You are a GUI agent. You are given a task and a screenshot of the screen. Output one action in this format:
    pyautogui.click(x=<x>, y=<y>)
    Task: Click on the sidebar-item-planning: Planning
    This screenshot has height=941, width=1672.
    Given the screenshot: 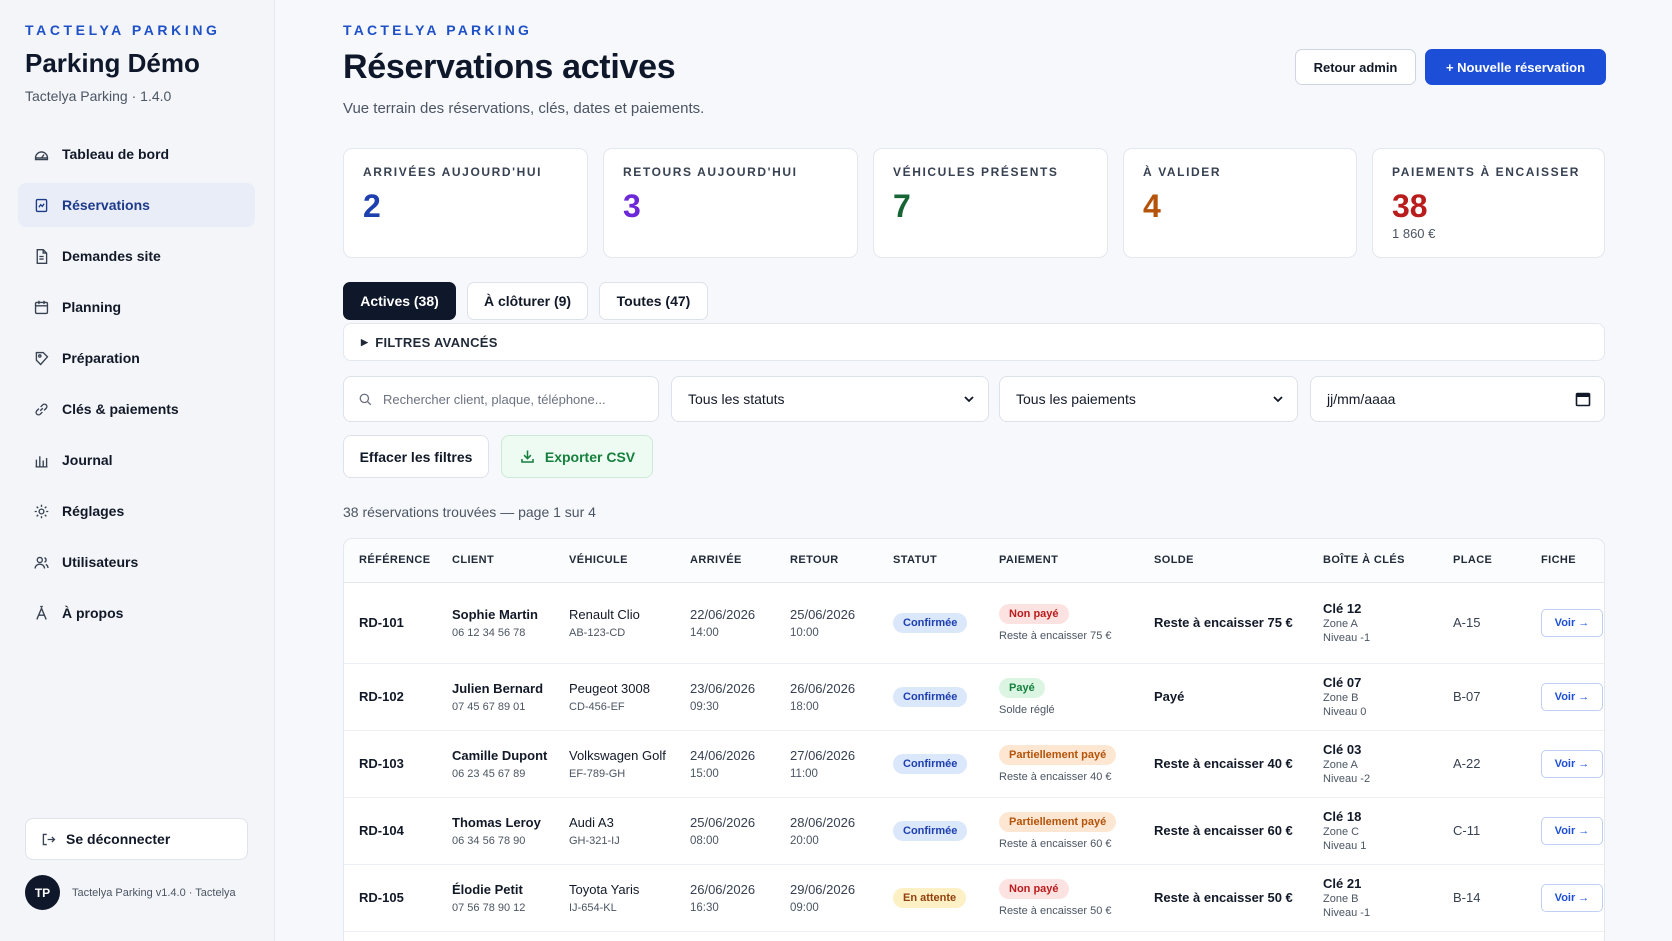 What is the action you would take?
    pyautogui.click(x=136, y=307)
    